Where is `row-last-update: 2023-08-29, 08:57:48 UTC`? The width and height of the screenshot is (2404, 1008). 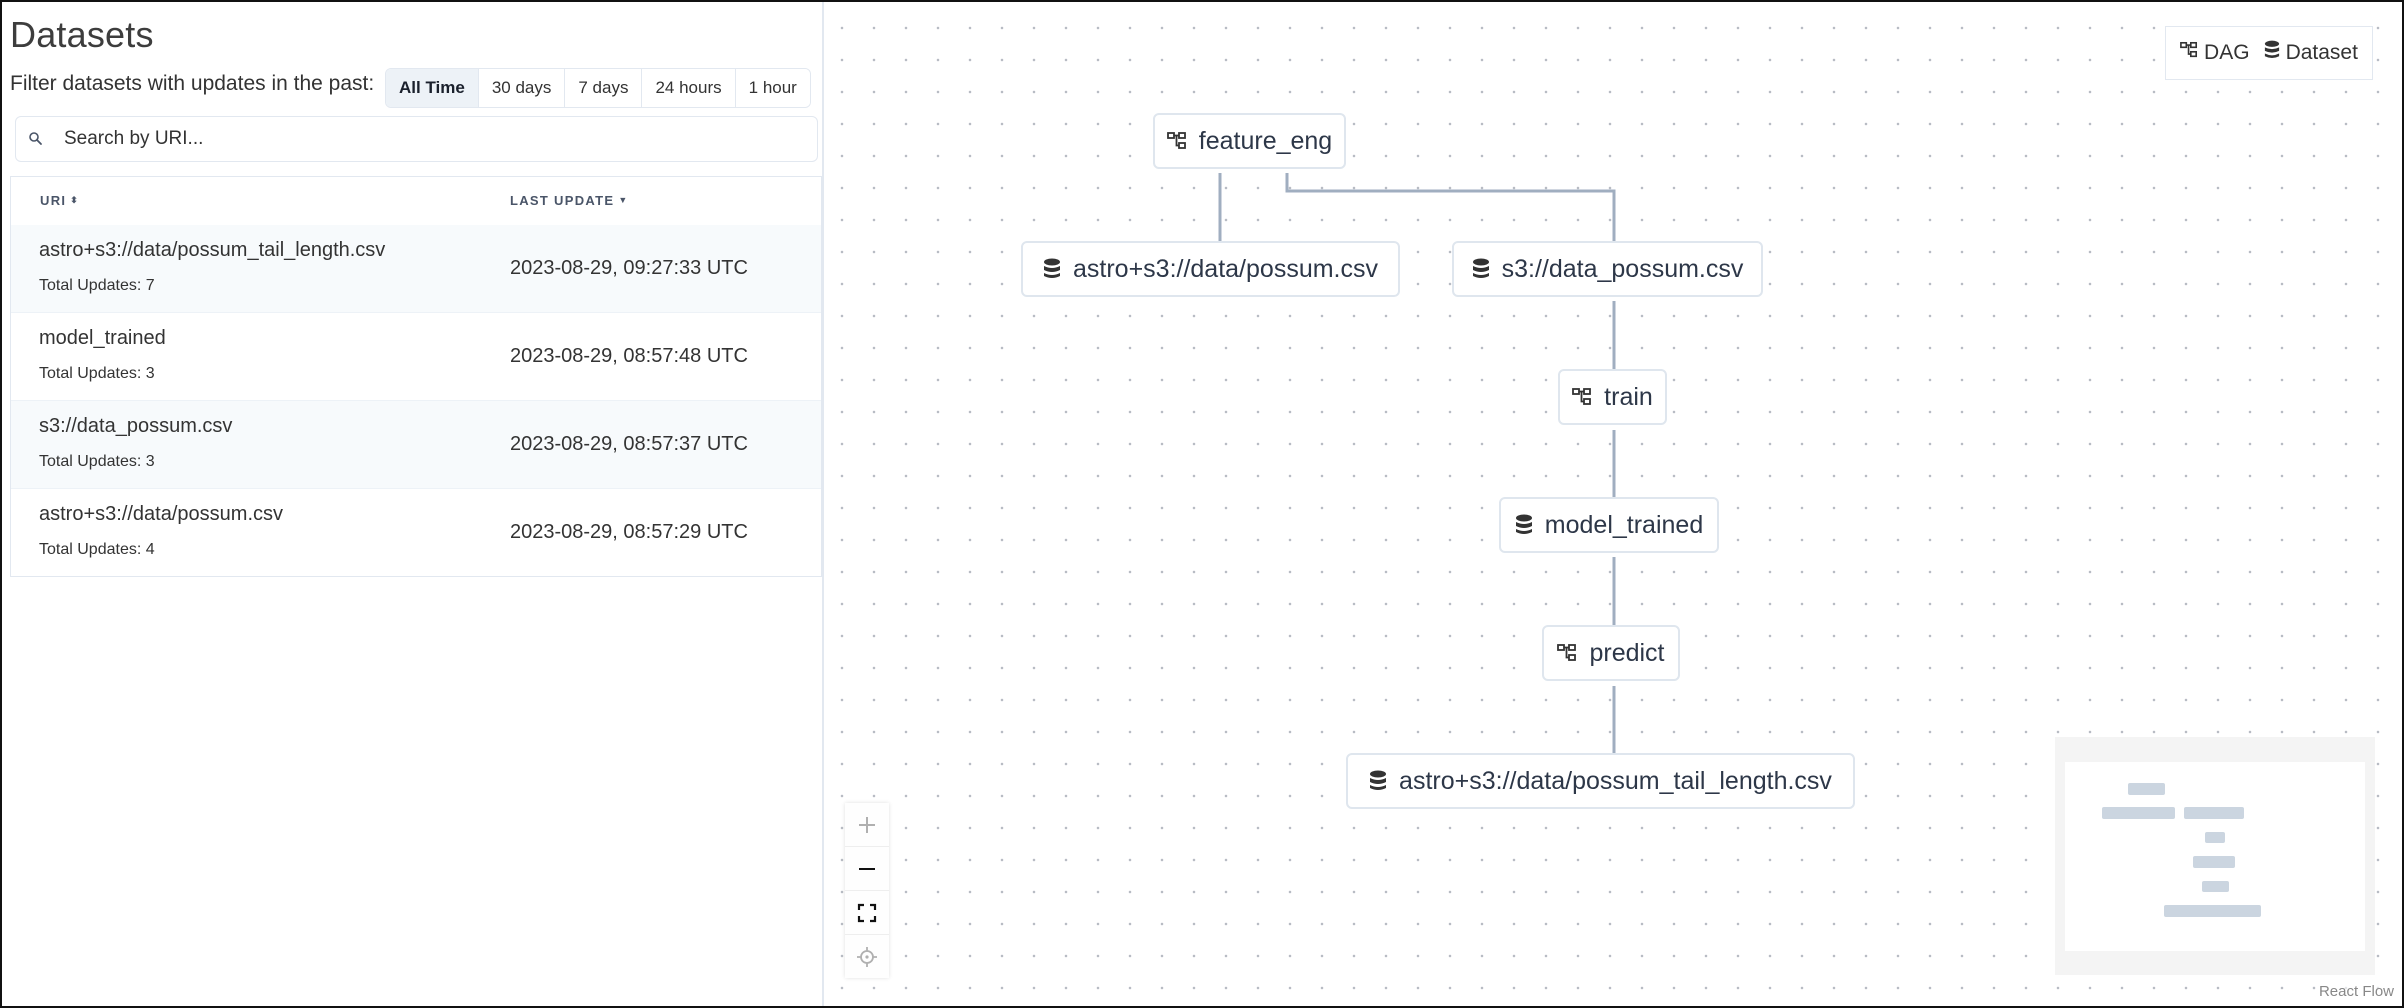 row-last-update: 2023-08-29, 08:57:48 UTC is located at coordinates (629, 356).